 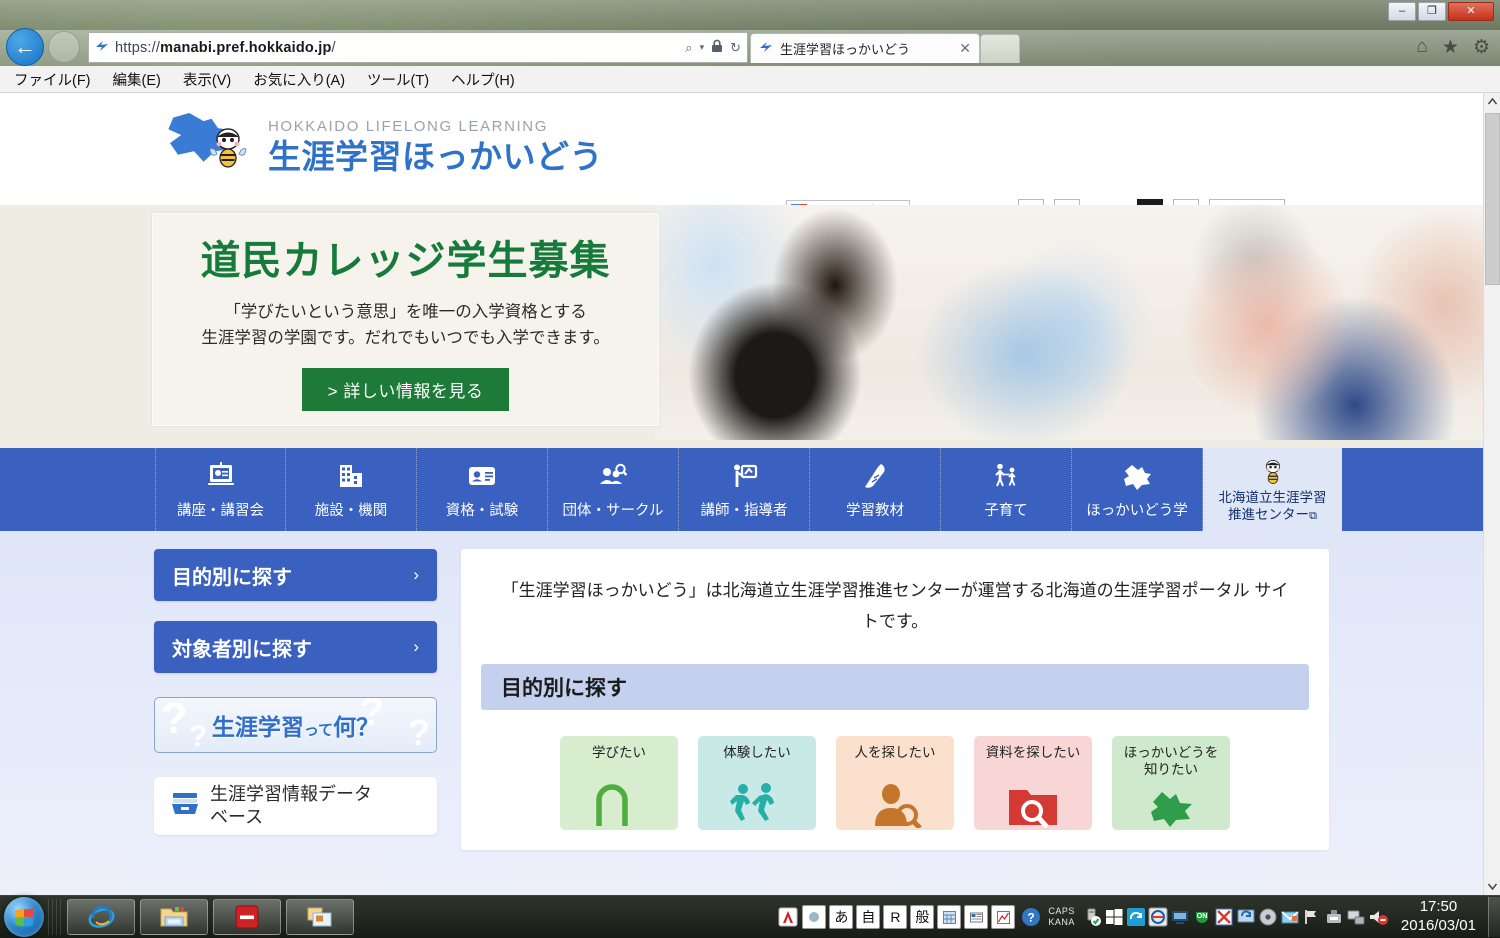 I want to click on help-icon: ?, so click(x=1031, y=917).